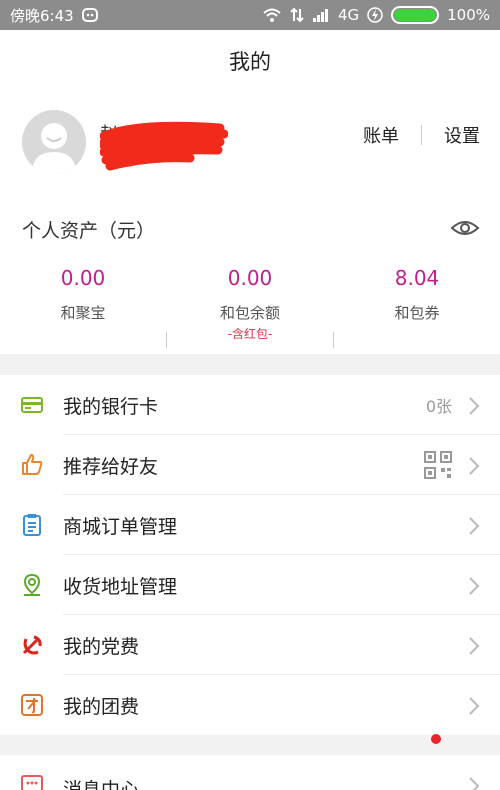  Describe the element at coordinates (101, 784) in the screenshot. I see `menu-item-label: 消息中心` at that location.